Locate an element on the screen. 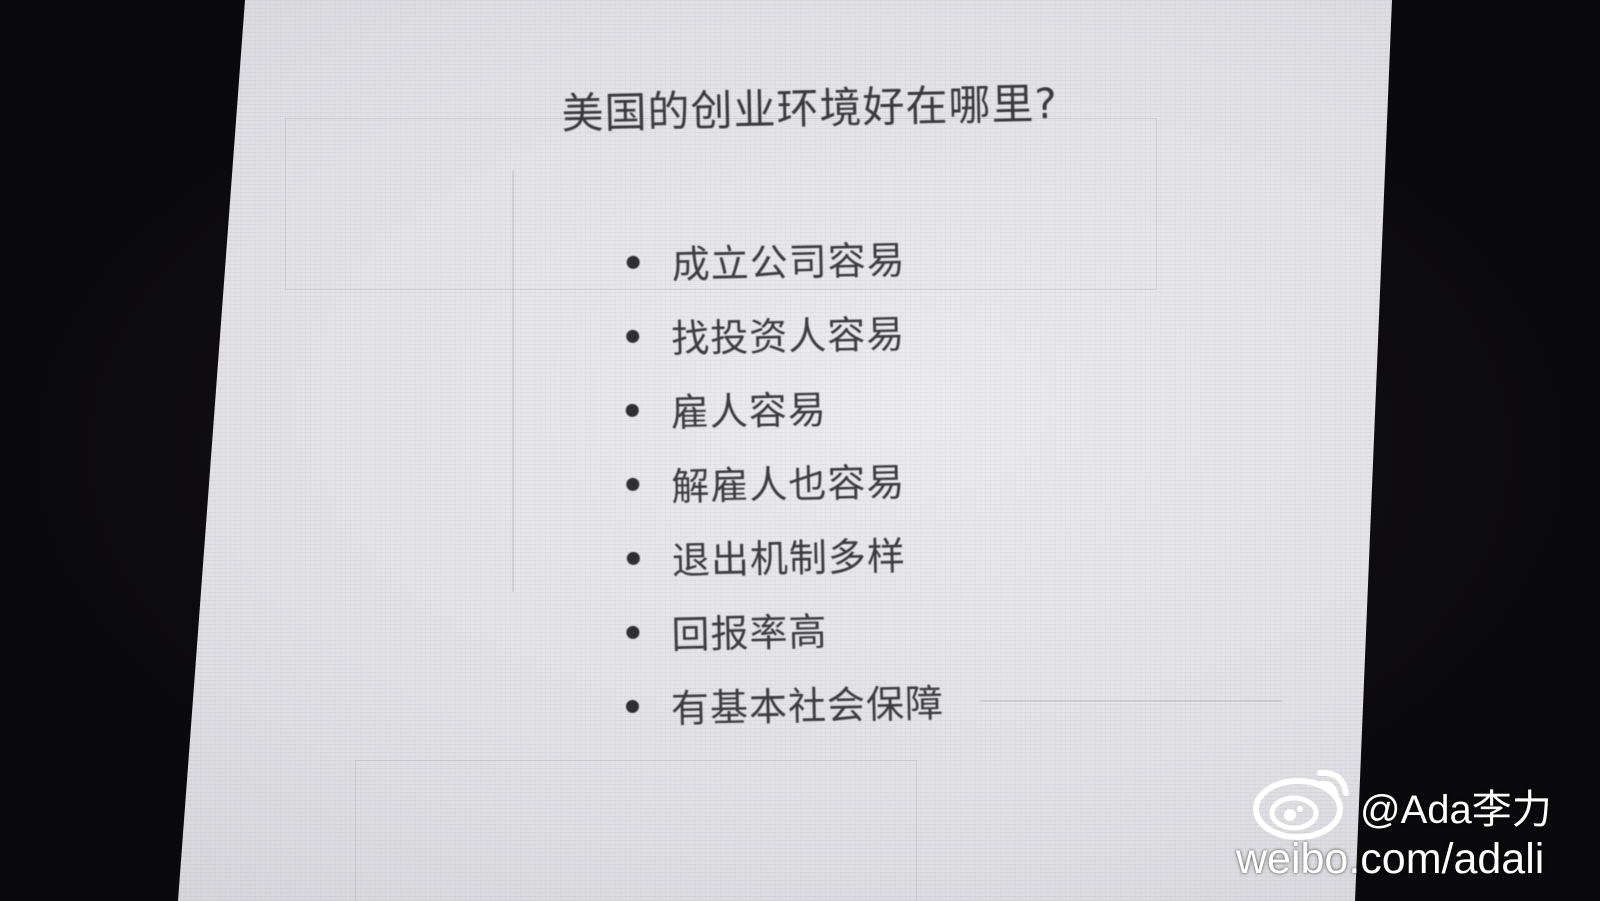  weibo-watermark: @Ada李力 weibo.com/adali is located at coordinates (1412, 822).